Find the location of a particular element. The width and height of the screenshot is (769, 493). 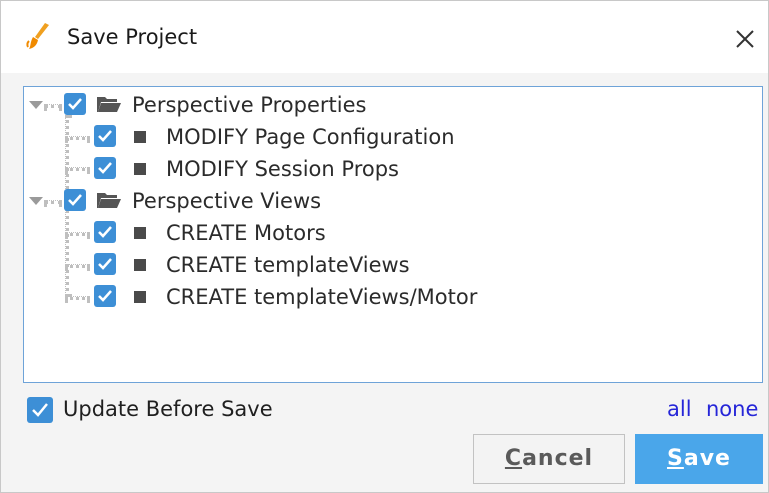

cancel-mnemonic: C is located at coordinates (513, 458).